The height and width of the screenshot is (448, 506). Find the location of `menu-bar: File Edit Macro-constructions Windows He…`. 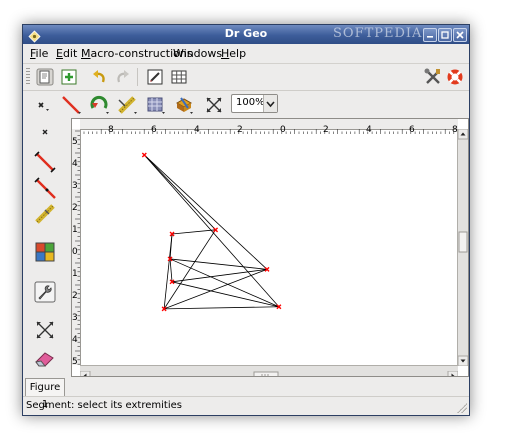

menu-bar: File Edit Macro-constructions Windows He… is located at coordinates (246, 54).